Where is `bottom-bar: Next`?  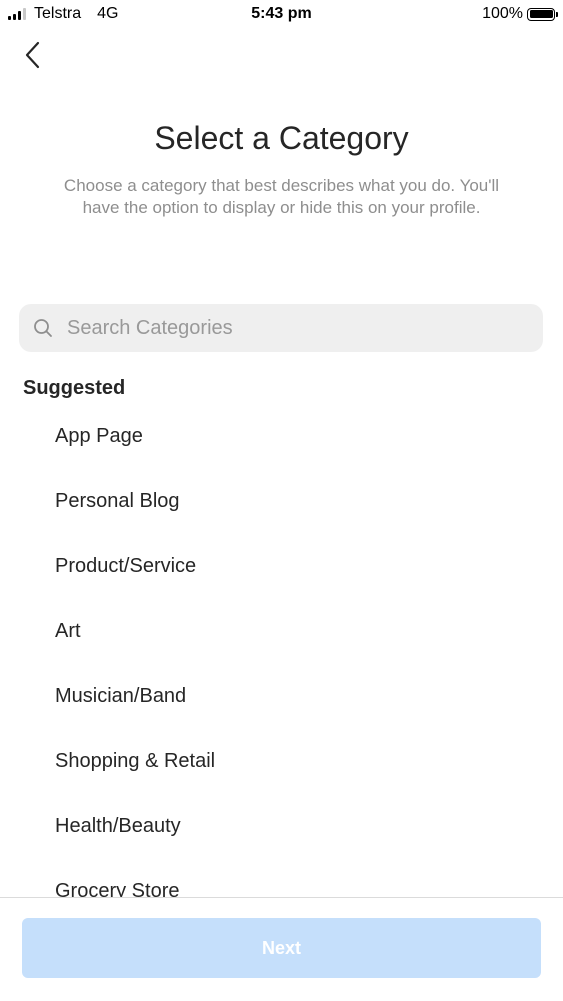
bottom-bar: Next is located at coordinates (281, 949).